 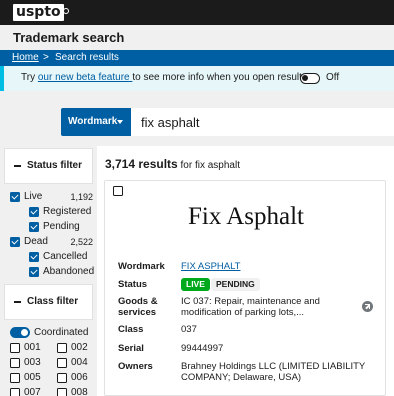 I want to click on owners-label: Owners, so click(x=135, y=366).